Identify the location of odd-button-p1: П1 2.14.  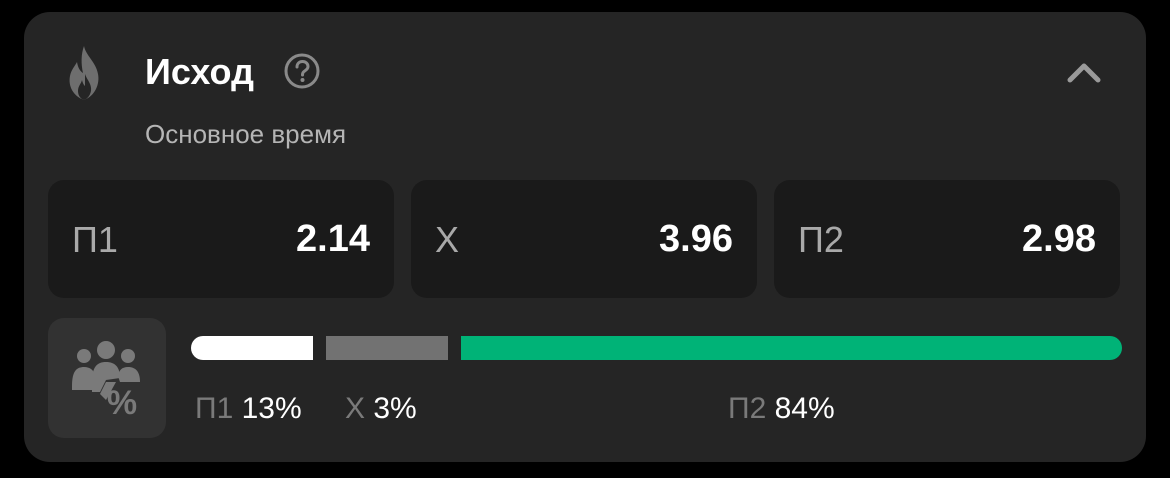
(221, 239).